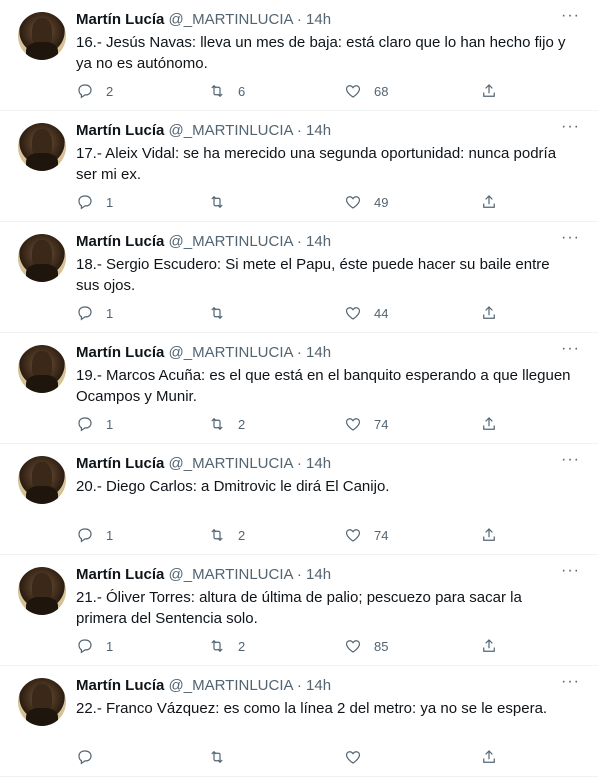 The width and height of the screenshot is (598, 777). What do you see at coordinates (226, 91) in the screenshot?
I see `retweet-button: 6` at bounding box center [226, 91].